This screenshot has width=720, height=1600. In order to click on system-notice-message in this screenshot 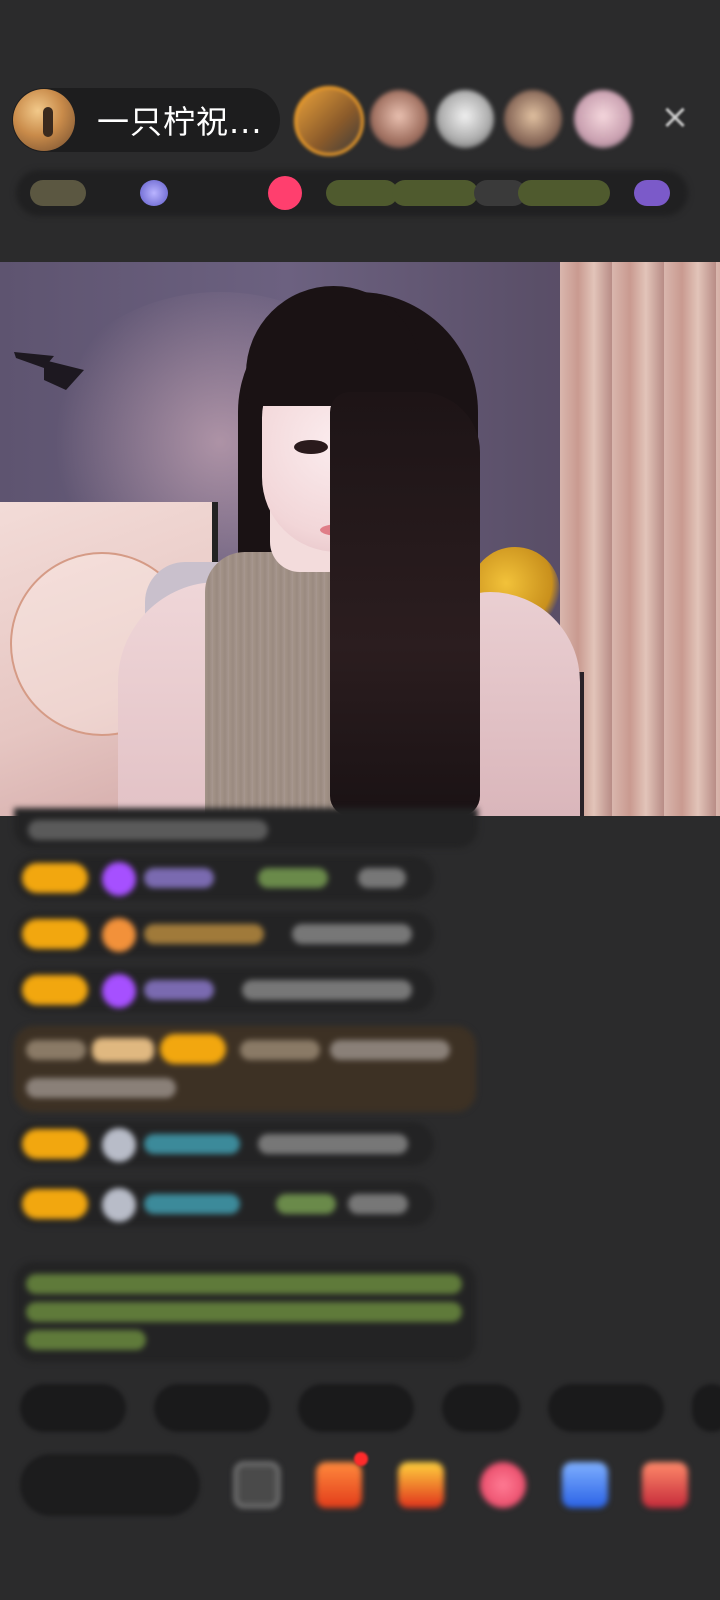, I will do `click(245, 1312)`.